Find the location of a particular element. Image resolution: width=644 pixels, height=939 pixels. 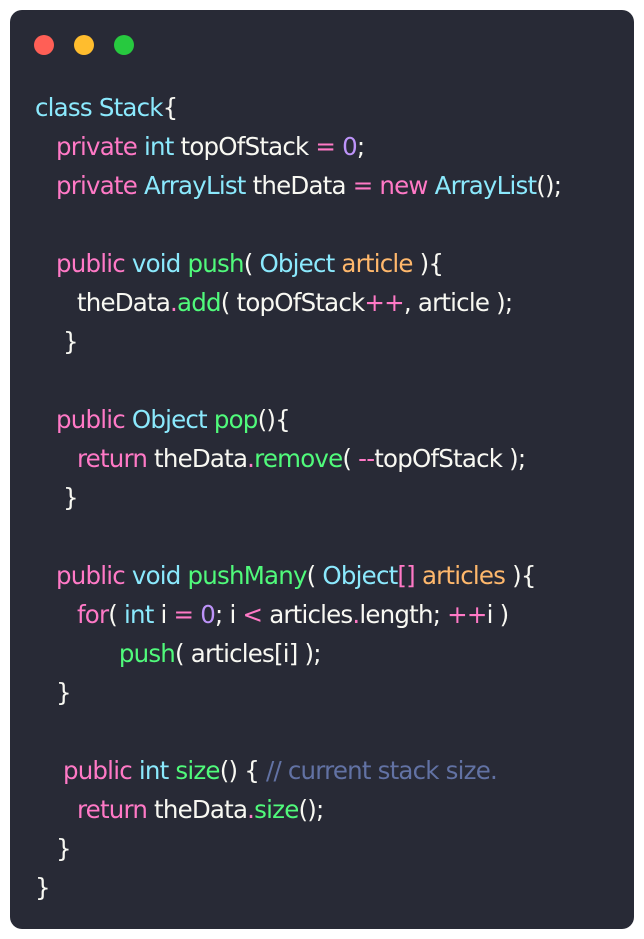

code-line: class Stack{ is located at coordinates (298, 107).